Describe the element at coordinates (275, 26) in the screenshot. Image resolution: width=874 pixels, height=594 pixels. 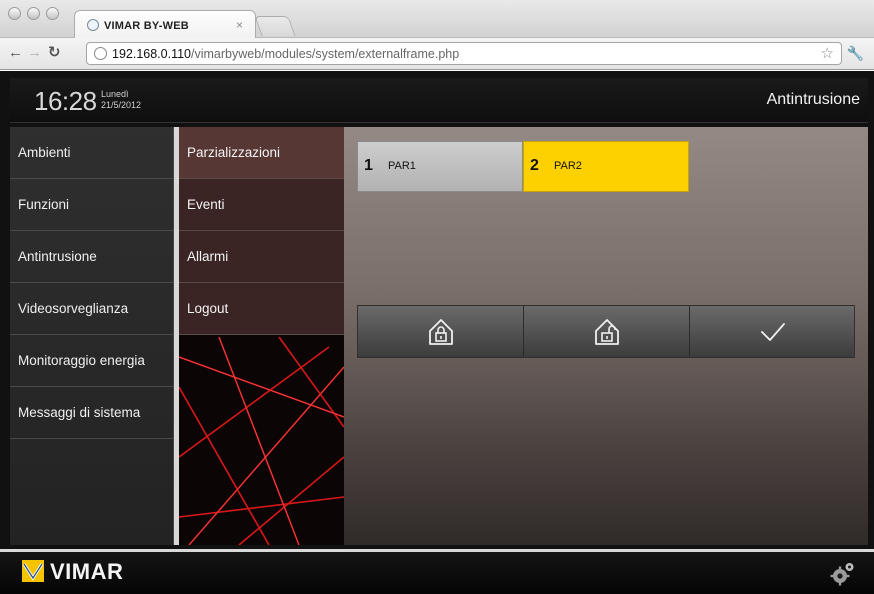
I see `new-tab-button` at that location.